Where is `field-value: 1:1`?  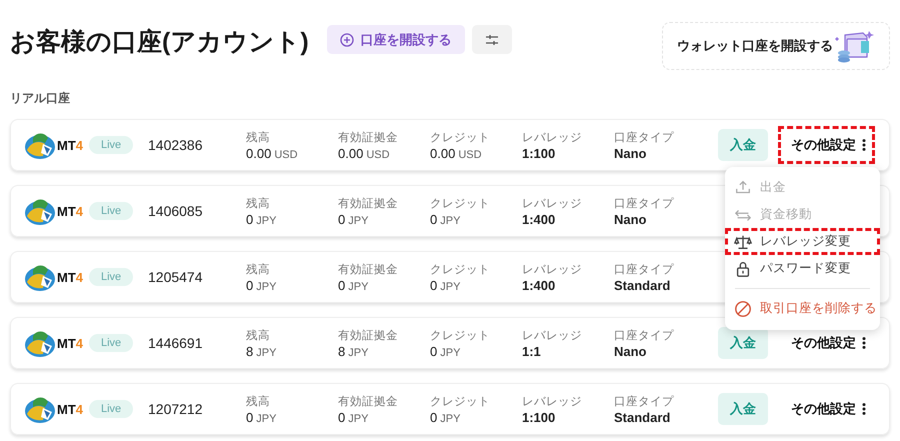
field-value: 1:1 is located at coordinates (532, 351).